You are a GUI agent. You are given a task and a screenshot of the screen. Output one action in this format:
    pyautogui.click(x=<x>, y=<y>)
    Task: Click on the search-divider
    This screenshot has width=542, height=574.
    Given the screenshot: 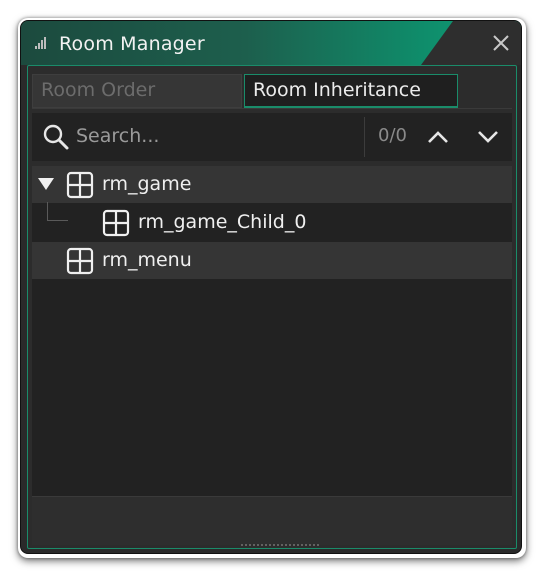 What is the action you would take?
    pyautogui.click(x=364, y=137)
    